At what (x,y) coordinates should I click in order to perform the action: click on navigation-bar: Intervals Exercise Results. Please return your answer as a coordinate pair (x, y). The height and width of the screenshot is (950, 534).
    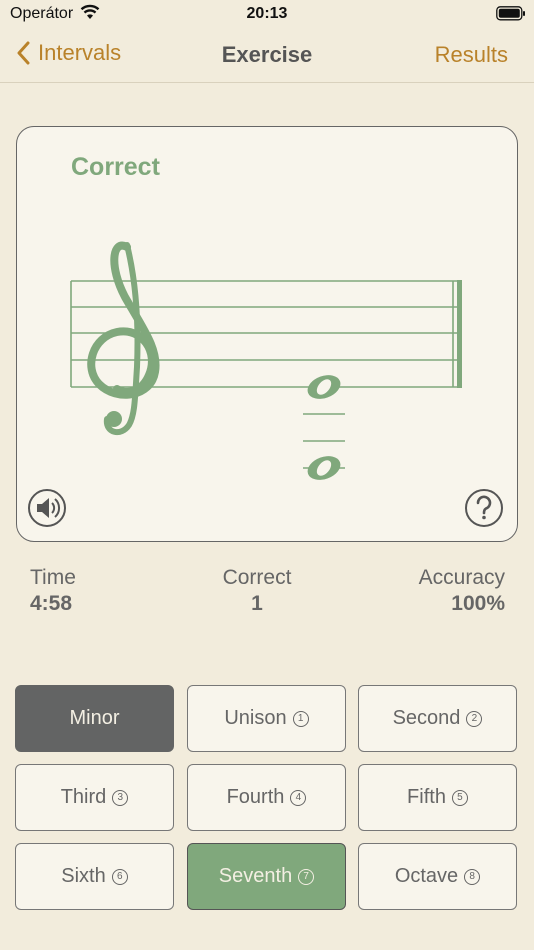
    Looking at the image, I should click on (267, 56).